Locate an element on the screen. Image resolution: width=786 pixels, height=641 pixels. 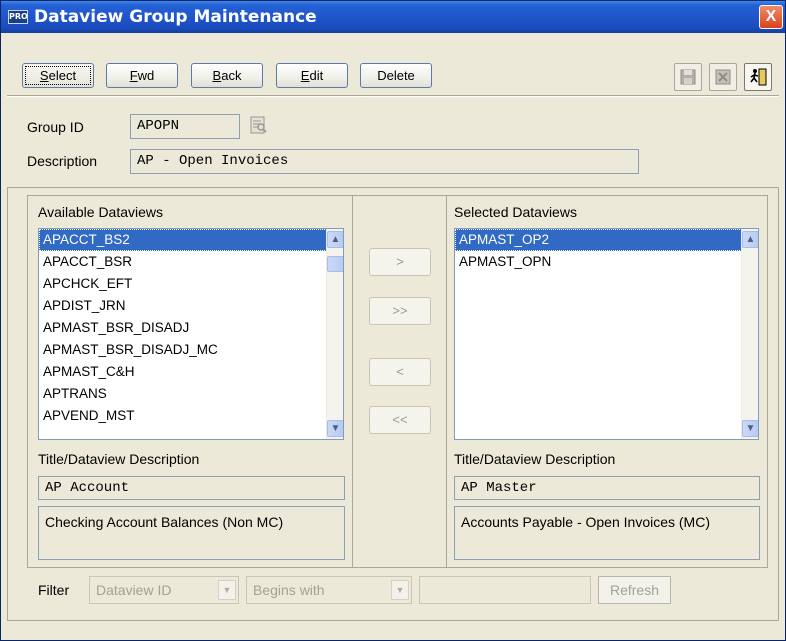
list-item: APVEND_MST is located at coordinates (191, 416).